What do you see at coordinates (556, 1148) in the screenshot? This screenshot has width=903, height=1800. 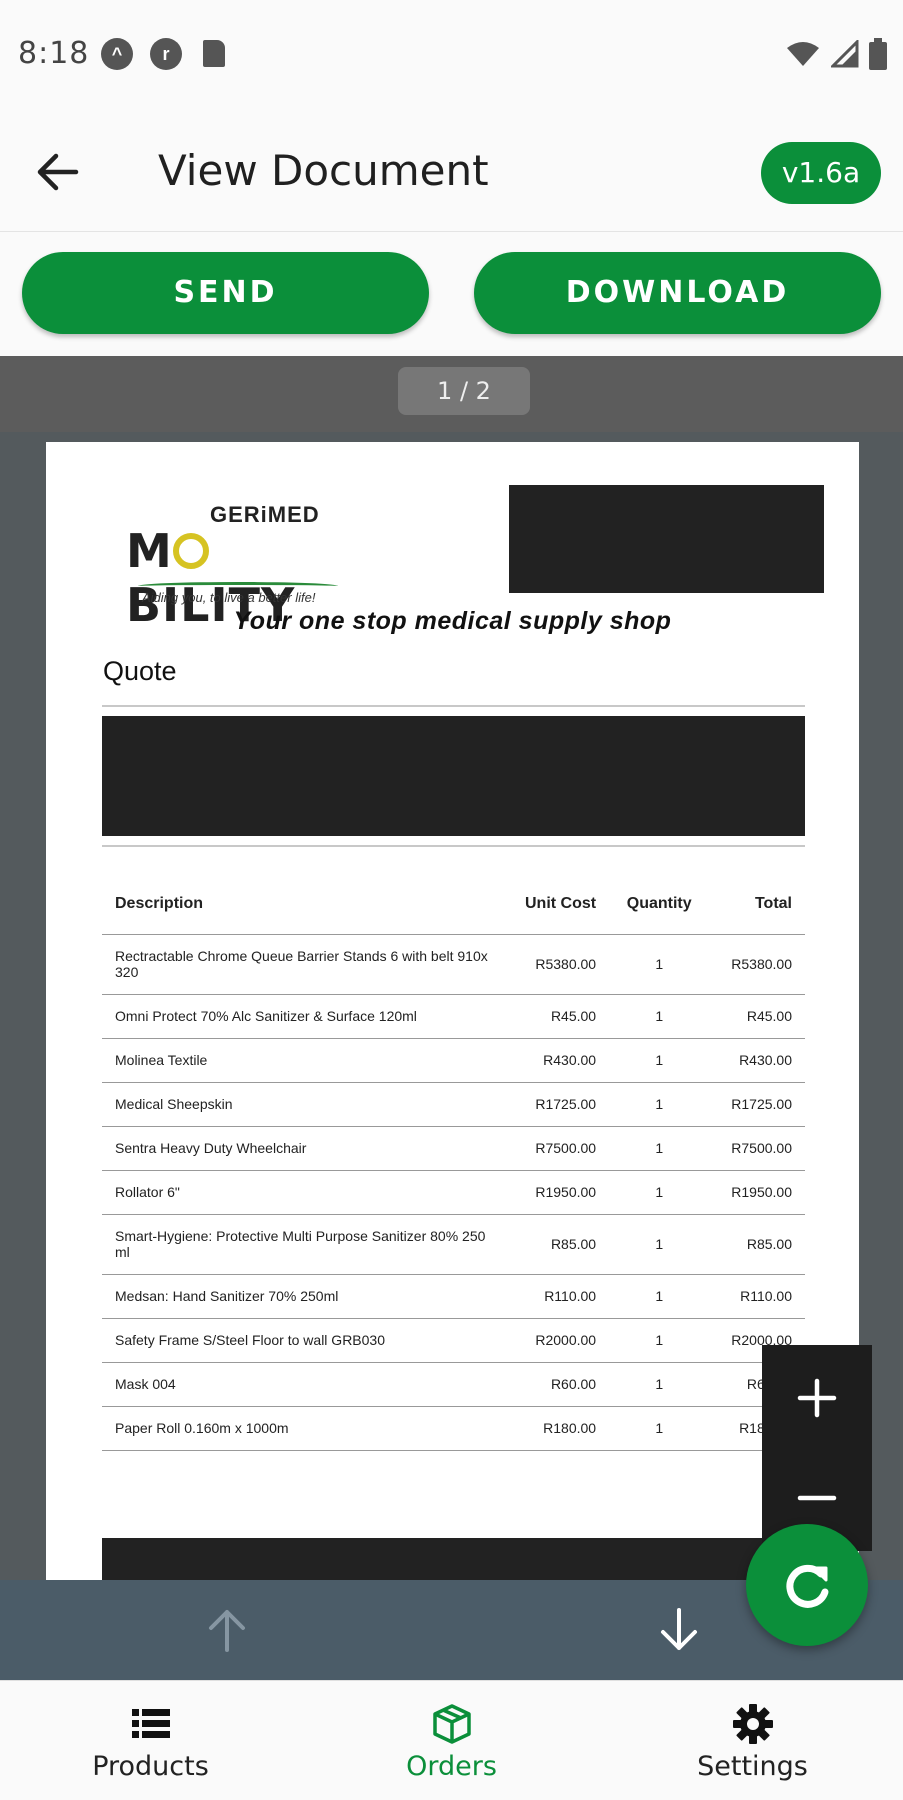 I see `row-unit-cost: R7500.00` at bounding box center [556, 1148].